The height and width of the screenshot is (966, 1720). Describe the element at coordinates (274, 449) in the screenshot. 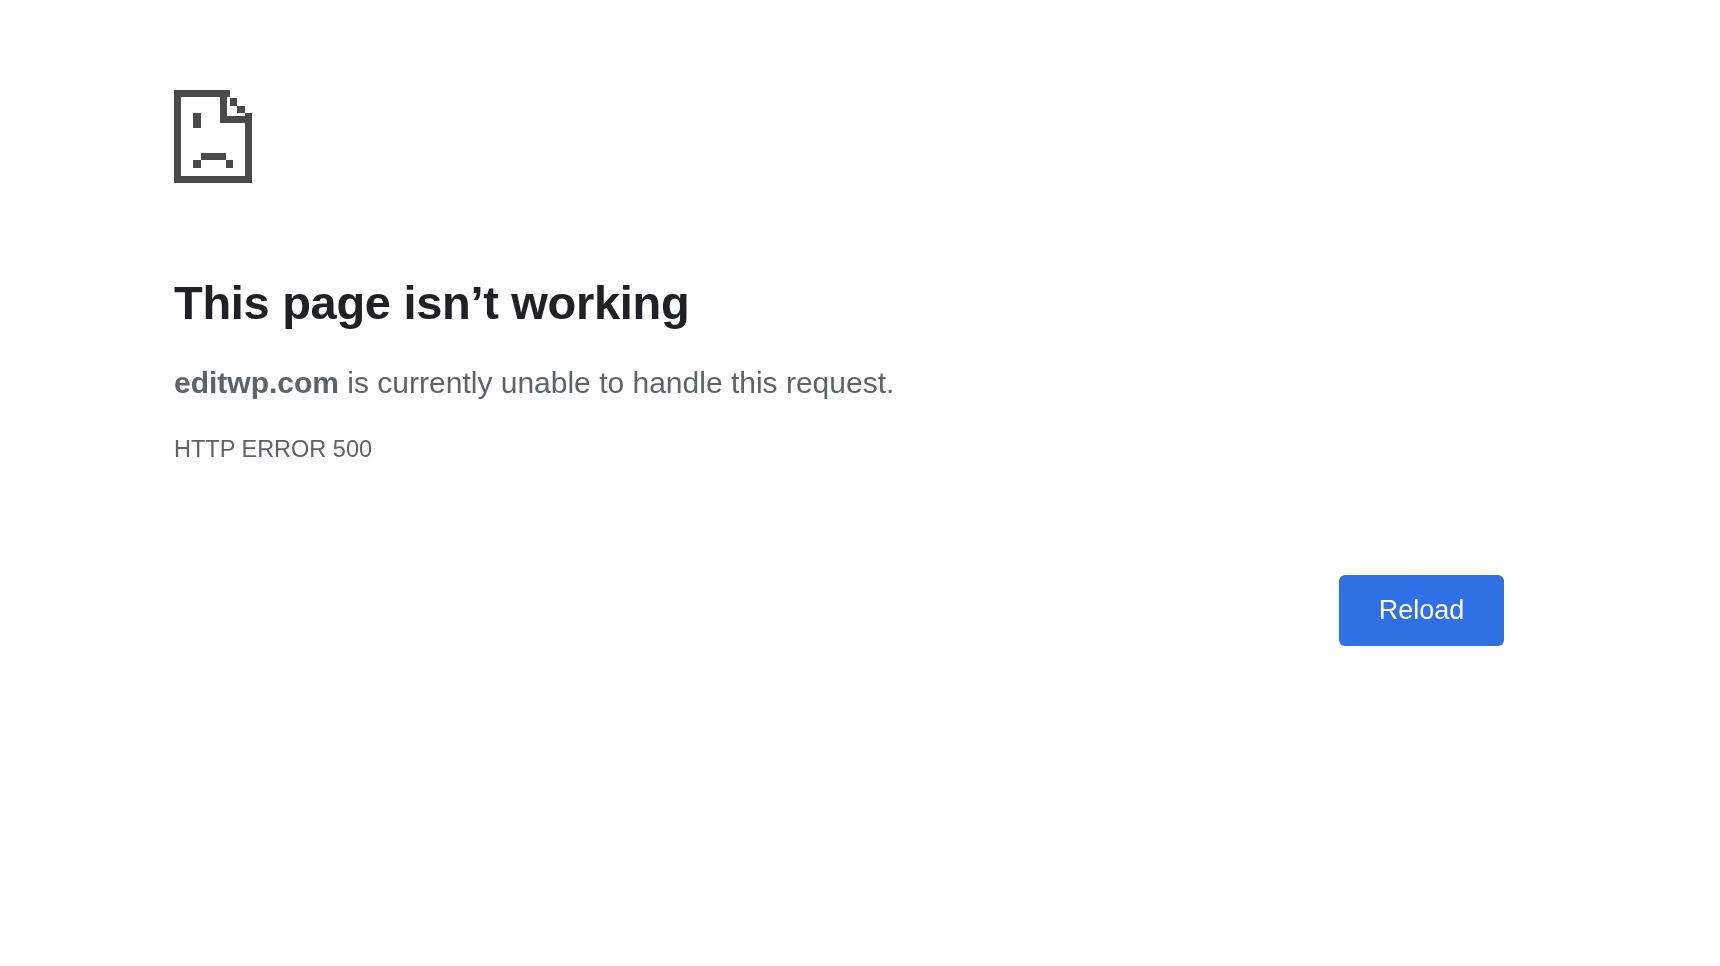

I see `error-code: HTTP ERROR 500` at that location.